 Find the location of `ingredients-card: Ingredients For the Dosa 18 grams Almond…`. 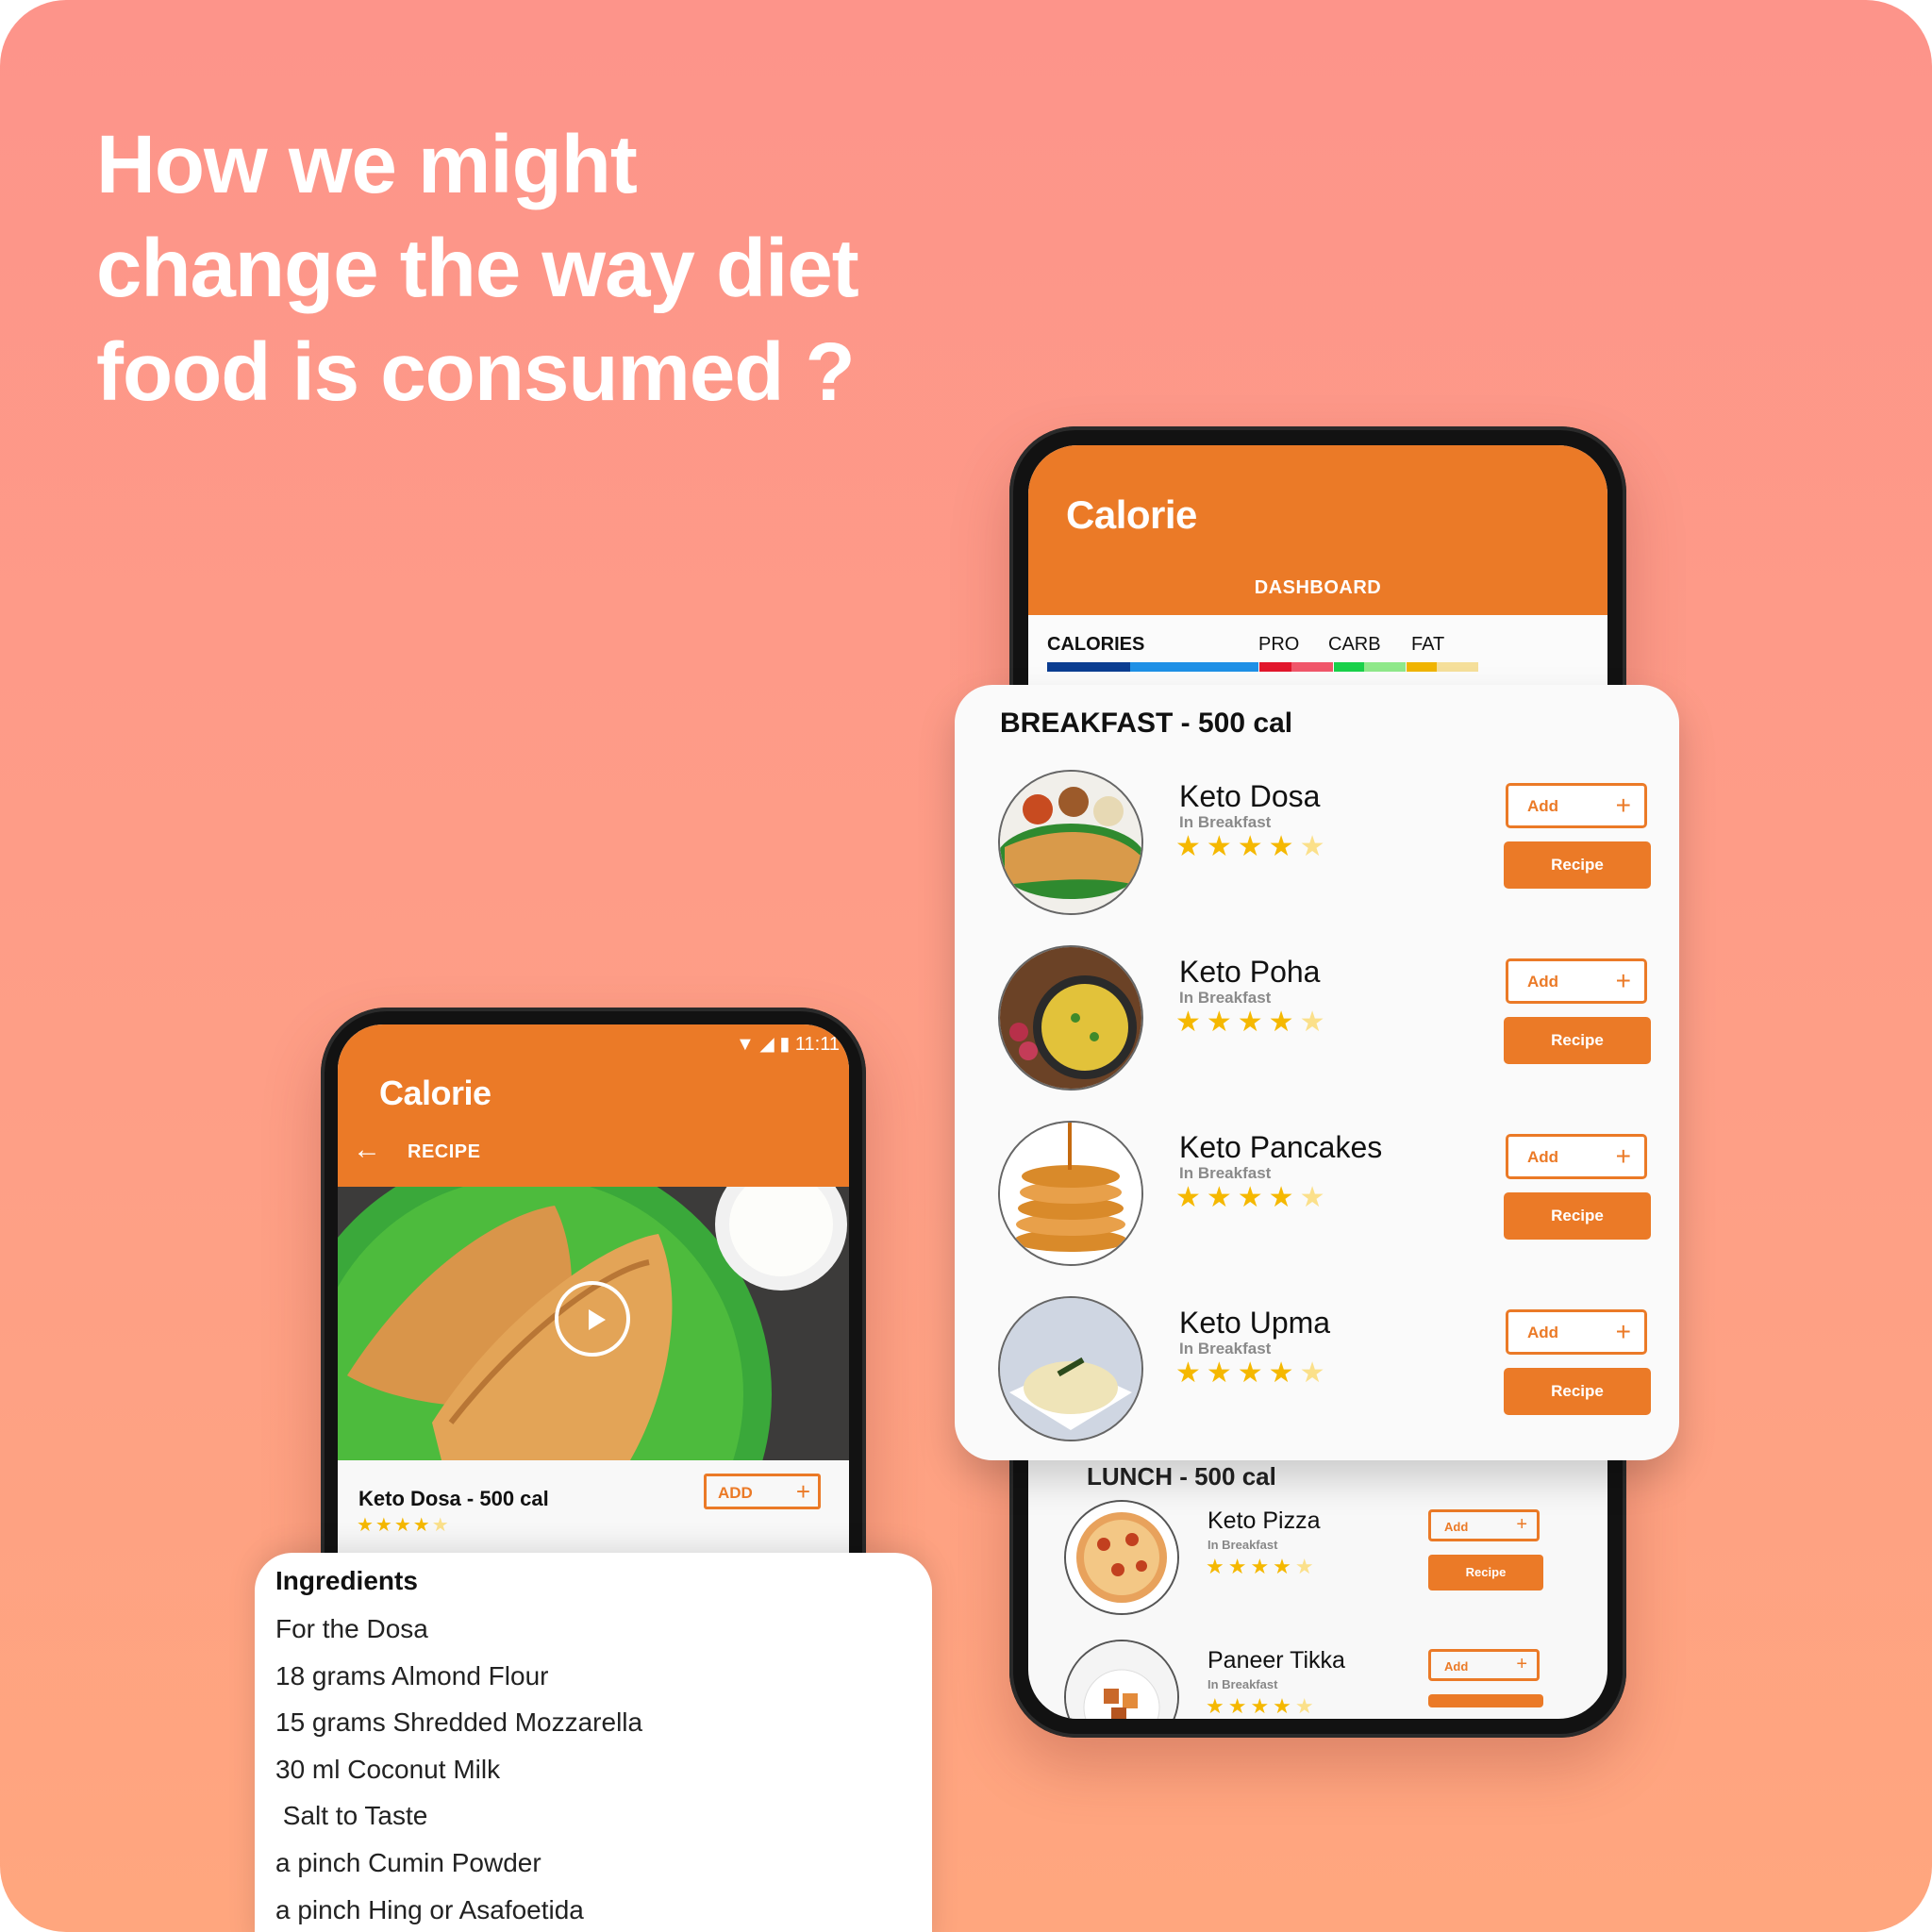

ingredients-card: Ingredients For the Dosa 18 grams Almond… is located at coordinates (594, 1743).